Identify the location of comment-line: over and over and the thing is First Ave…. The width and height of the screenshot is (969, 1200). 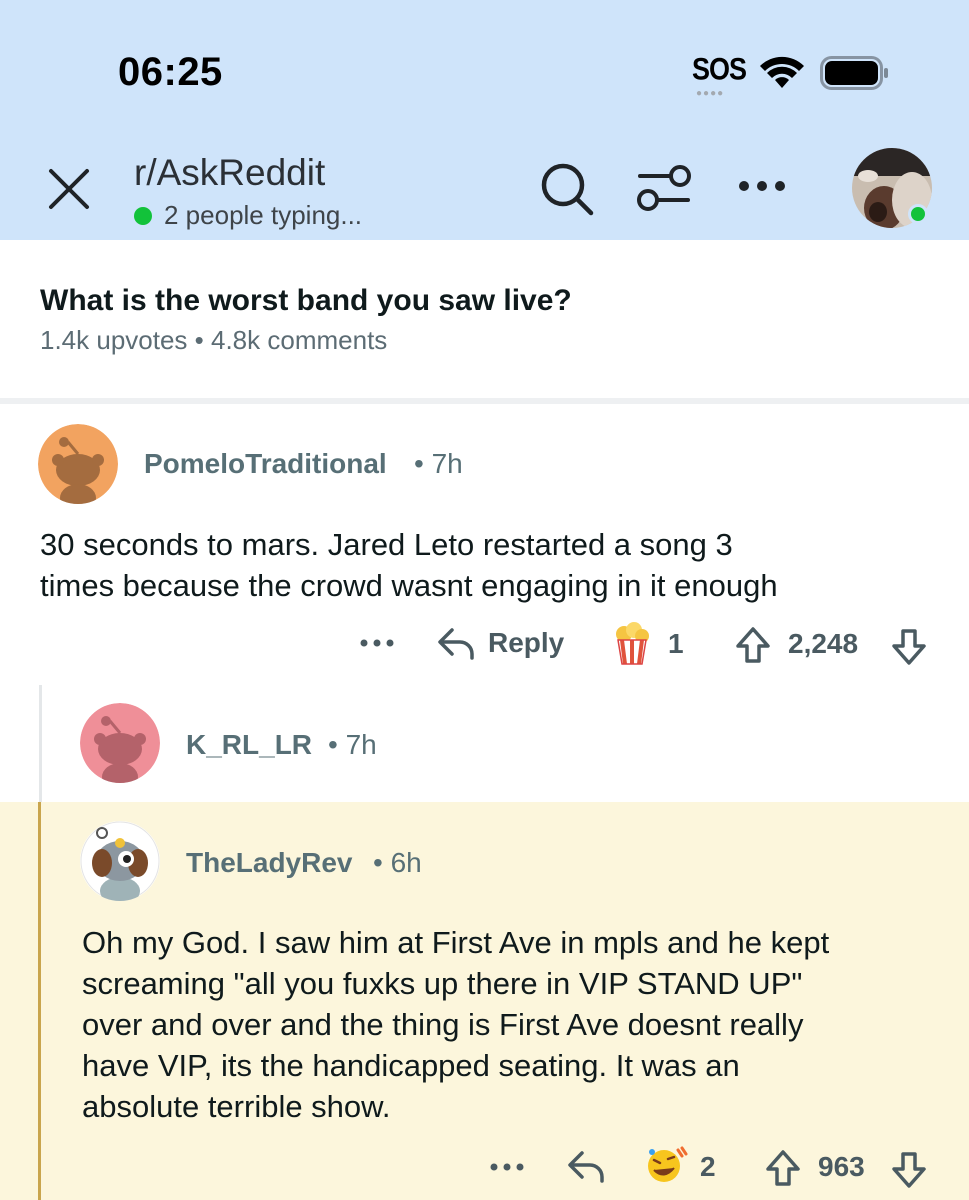
(443, 1024).